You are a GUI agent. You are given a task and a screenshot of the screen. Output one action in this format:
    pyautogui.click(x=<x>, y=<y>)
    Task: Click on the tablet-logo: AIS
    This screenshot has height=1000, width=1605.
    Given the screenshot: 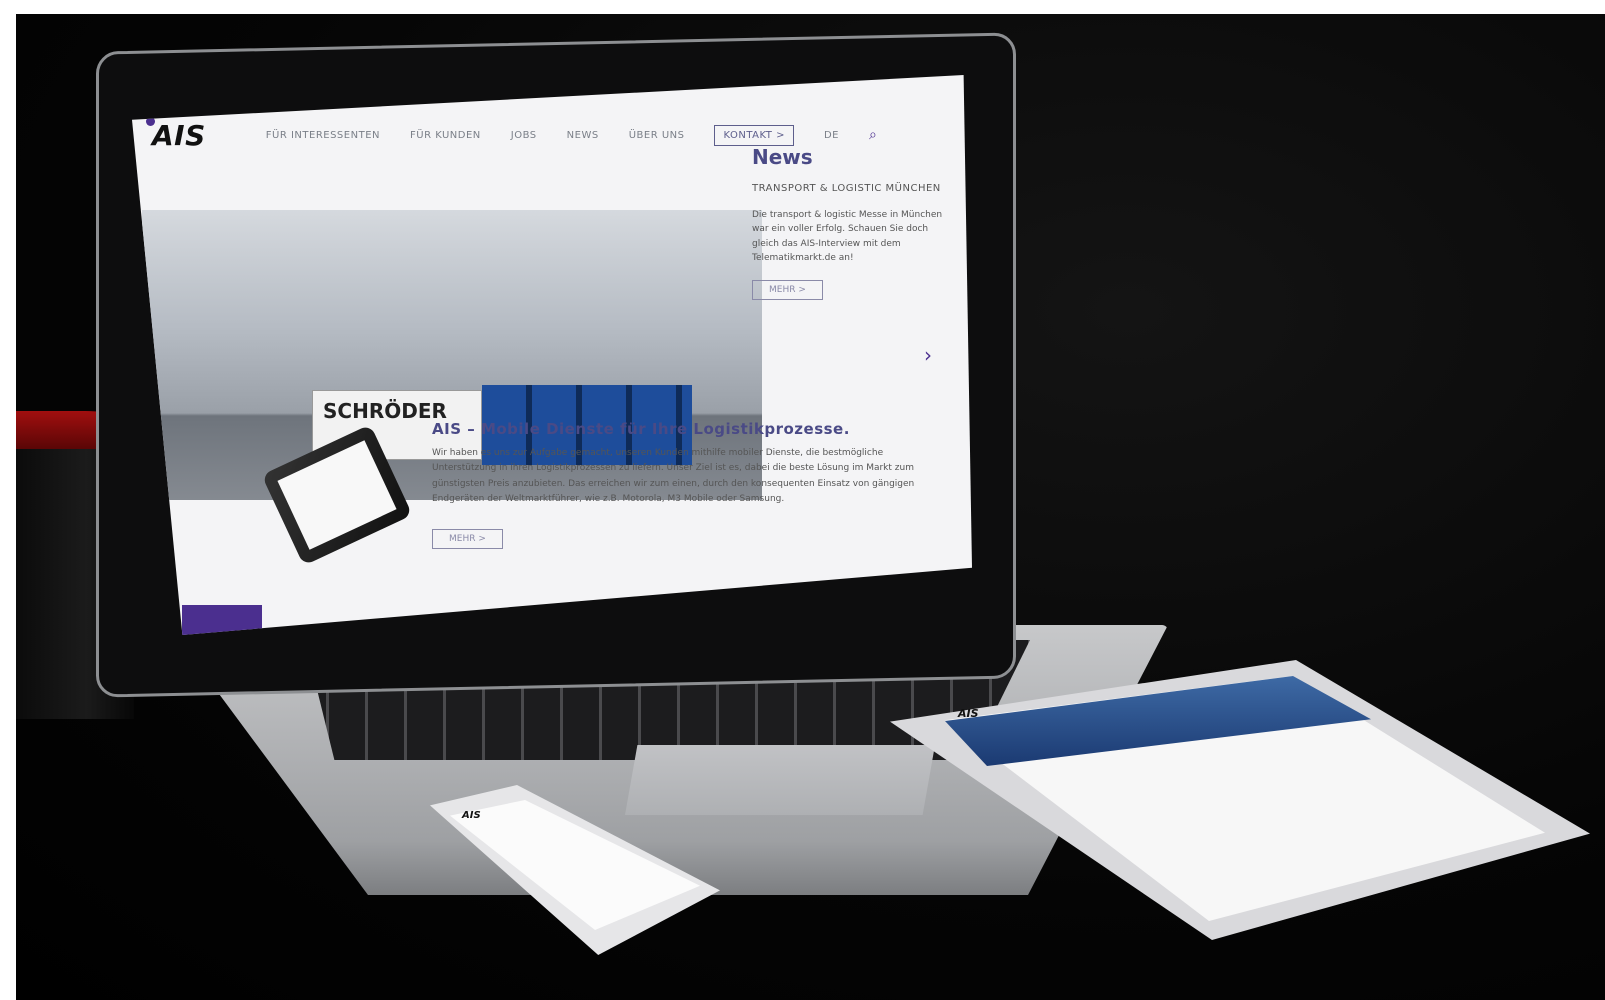 What is the action you would take?
    pyautogui.click(x=968, y=713)
    